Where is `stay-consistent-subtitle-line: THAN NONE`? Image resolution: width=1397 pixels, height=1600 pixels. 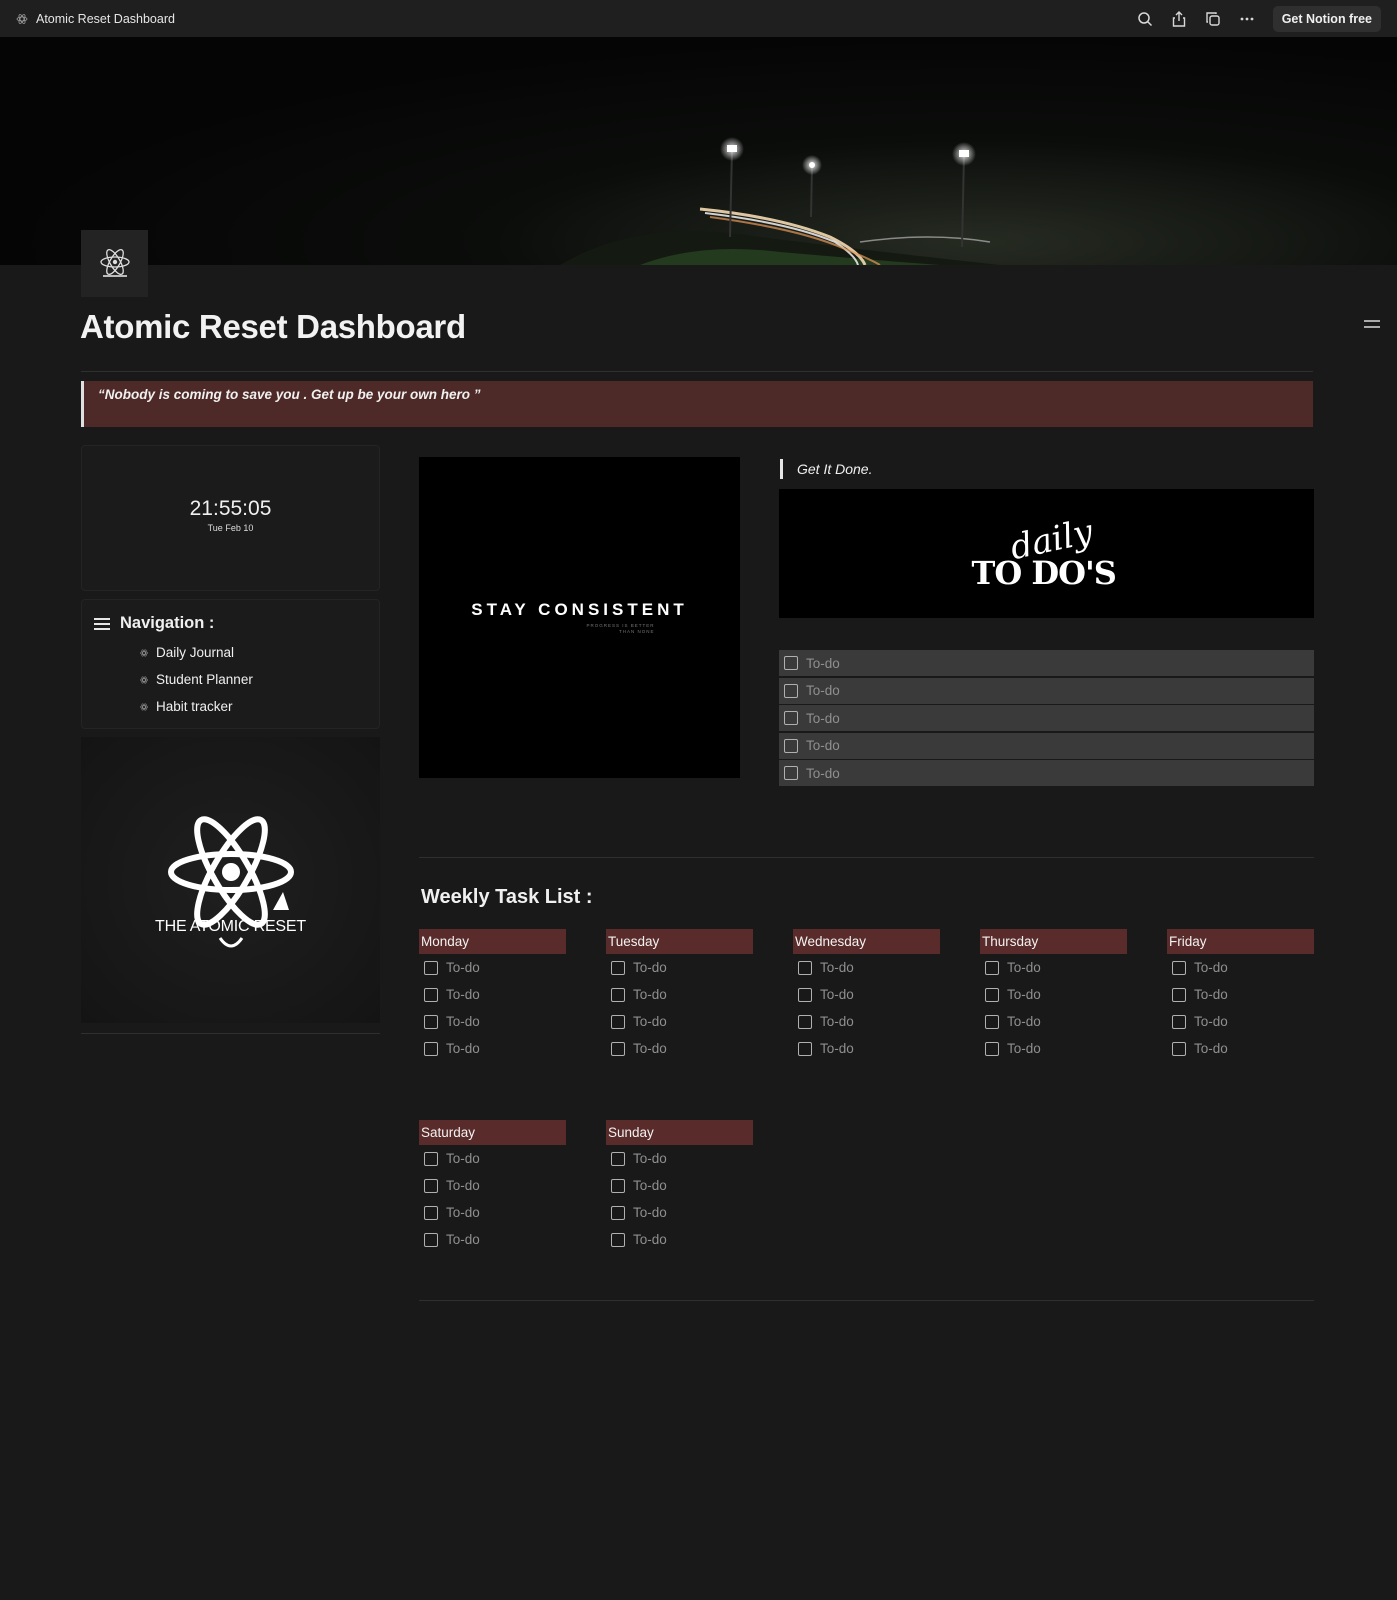
stay-consistent-subtitle-line: THAN NONE is located at coordinates (636, 631).